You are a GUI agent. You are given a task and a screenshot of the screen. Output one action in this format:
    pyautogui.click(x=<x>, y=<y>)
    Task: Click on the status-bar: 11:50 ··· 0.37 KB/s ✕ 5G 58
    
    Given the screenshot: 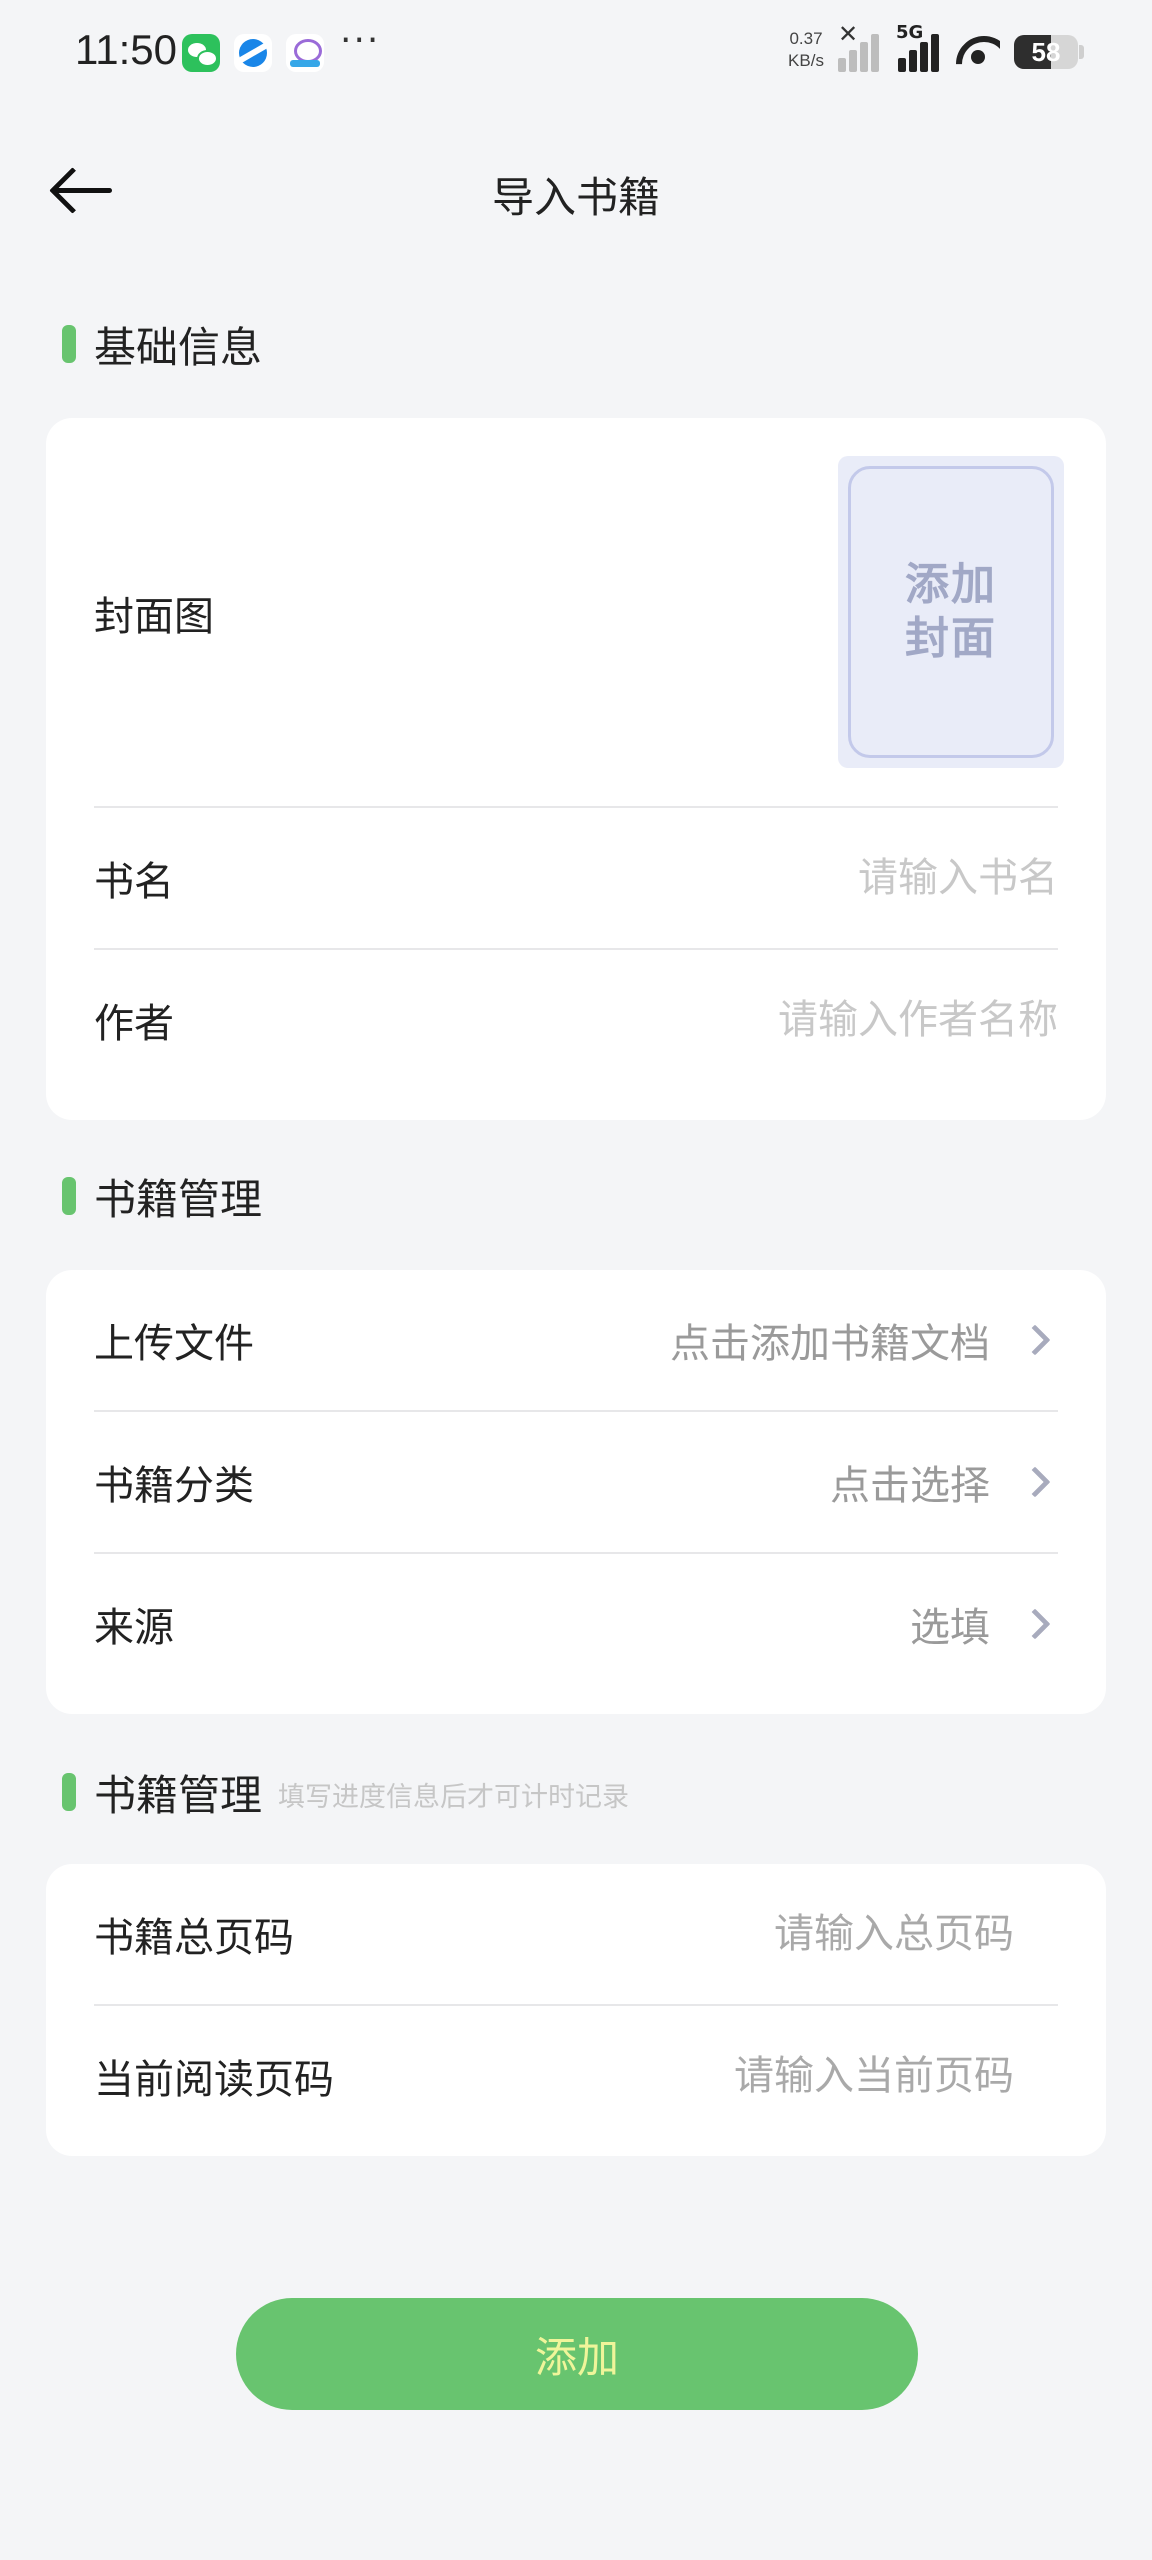 What is the action you would take?
    pyautogui.click(x=576, y=53)
    